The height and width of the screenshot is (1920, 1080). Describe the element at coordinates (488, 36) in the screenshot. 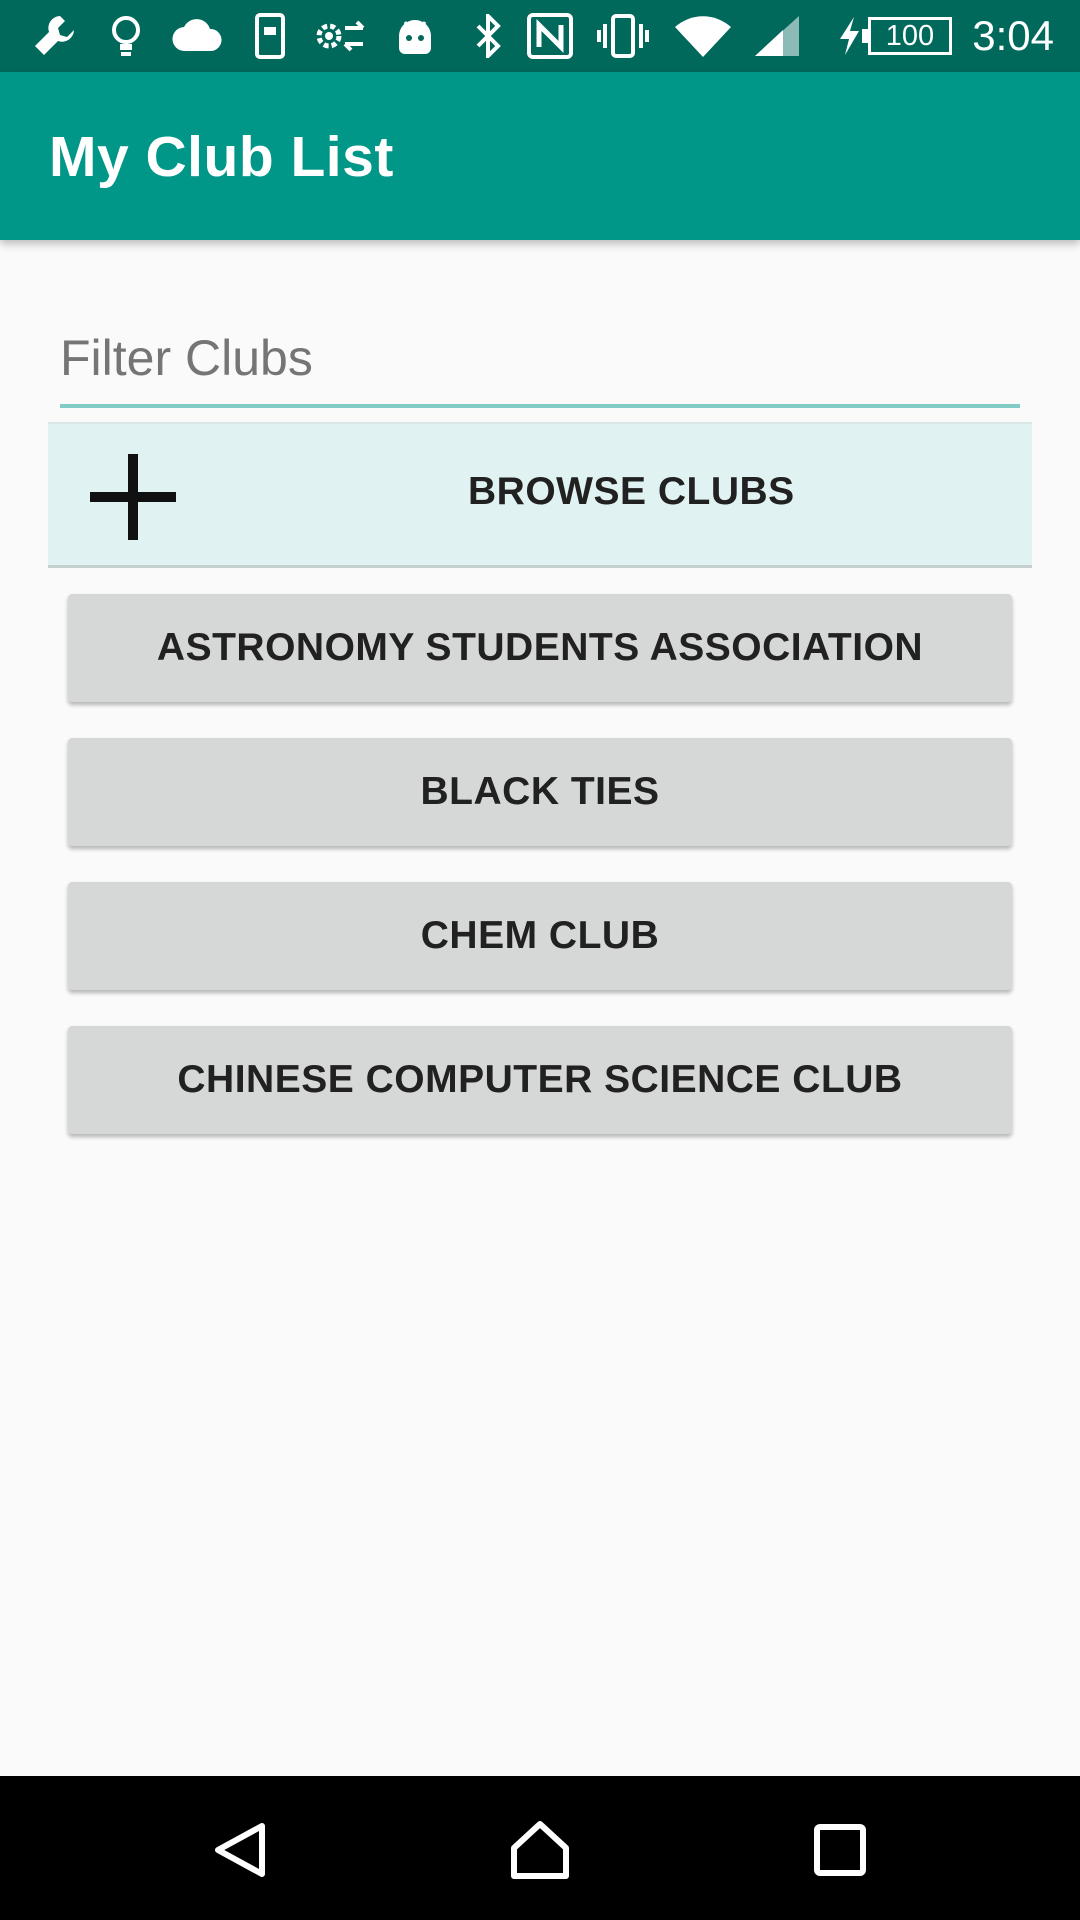

I see `bluetooth-icon` at that location.